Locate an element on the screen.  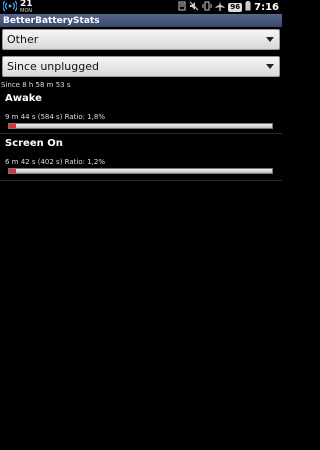
reference-spinner: Since unplugged is located at coordinates (141, 66).